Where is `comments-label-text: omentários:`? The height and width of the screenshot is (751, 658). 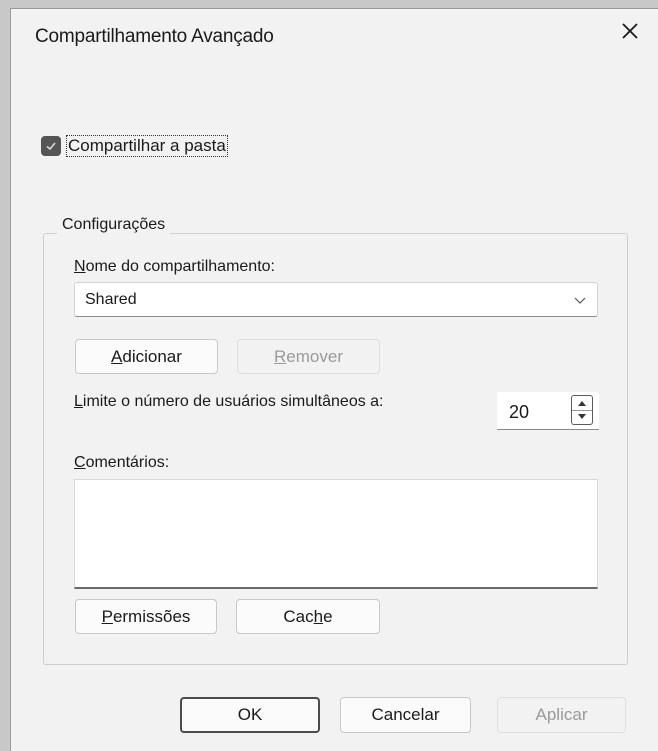 comments-label-text: omentários: is located at coordinates (127, 462).